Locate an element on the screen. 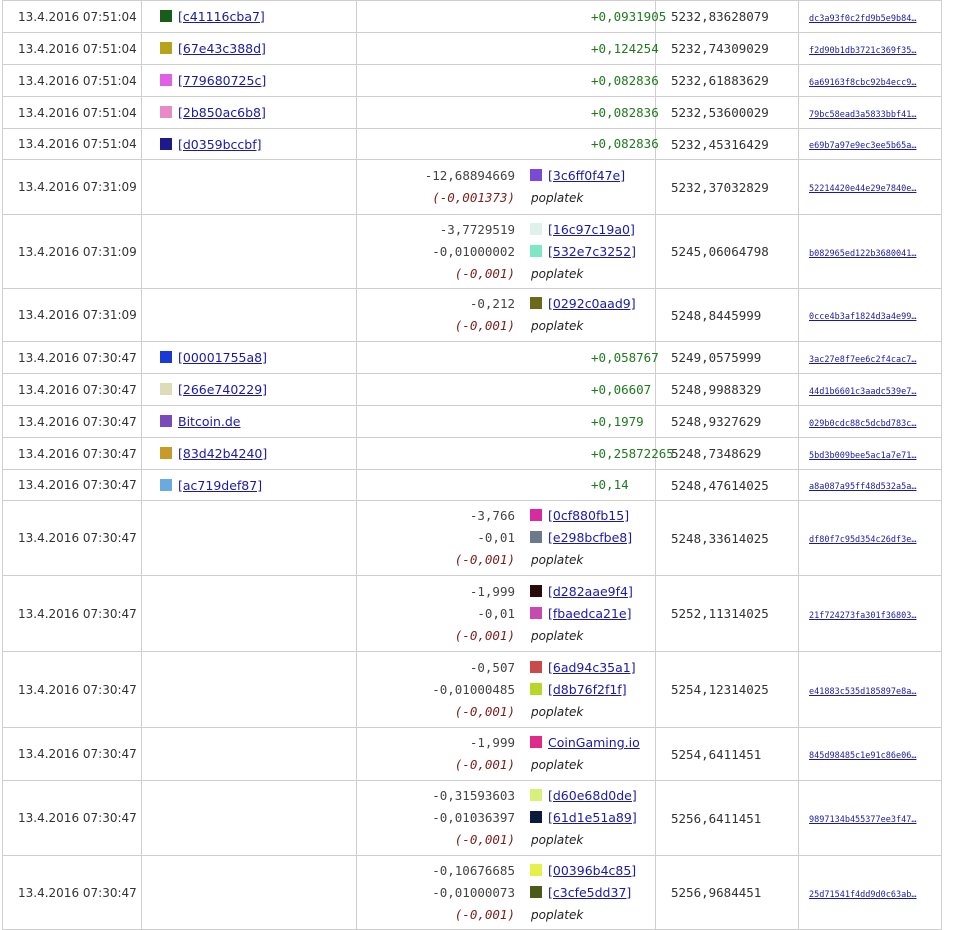 This screenshot has height=930, width=966. output-recipient: [0292c0aad9] is located at coordinates (583, 304).